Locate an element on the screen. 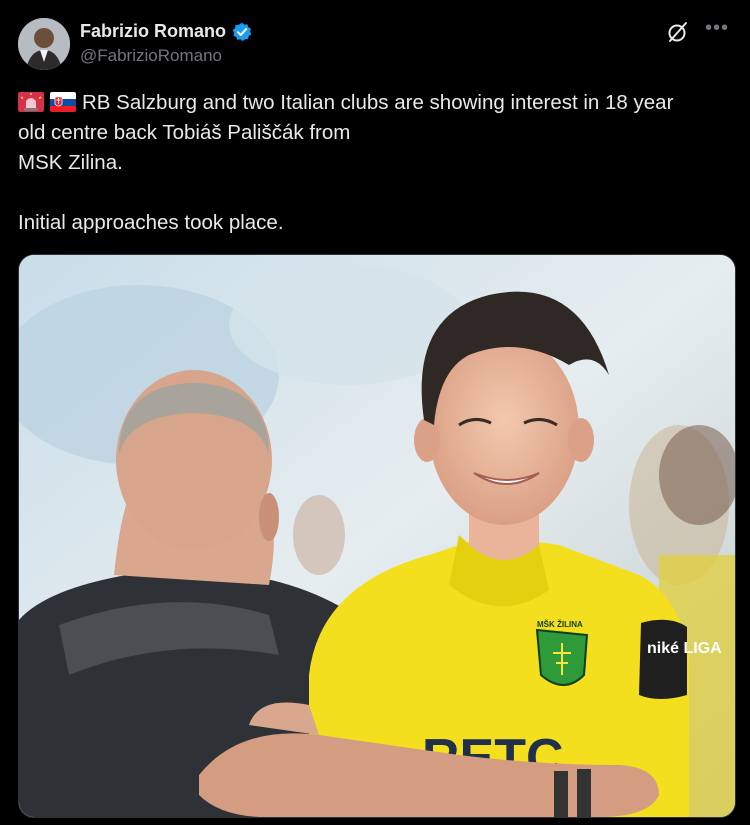 Image resolution: width=750 pixels, height=825 pixels. slovakia-flag-icon is located at coordinates (63, 102).